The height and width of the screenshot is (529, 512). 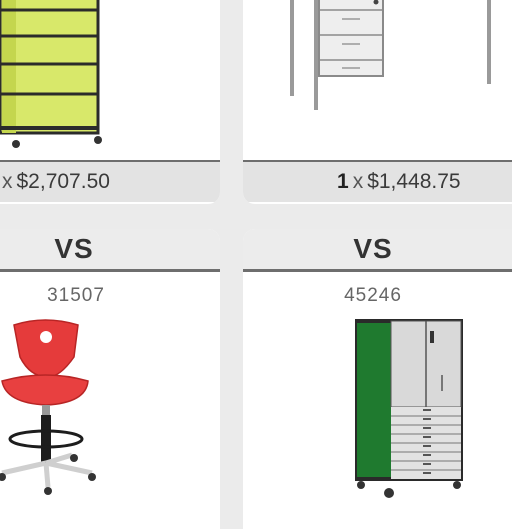 What do you see at coordinates (343, 181) in the screenshot?
I see `quantity: 1` at bounding box center [343, 181].